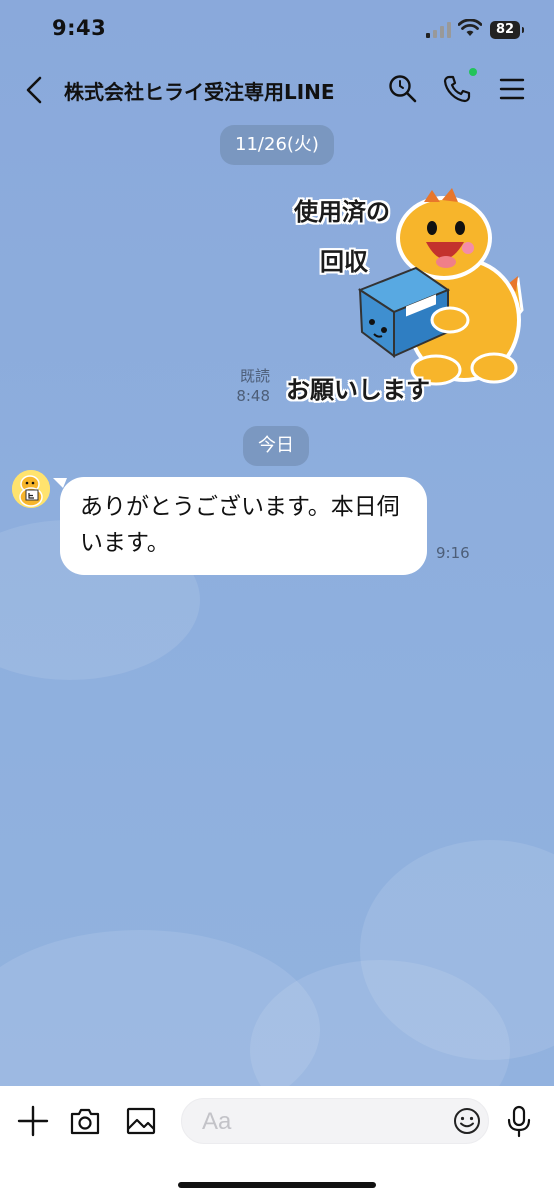  I want to click on menu-icon, so click(513, 89).